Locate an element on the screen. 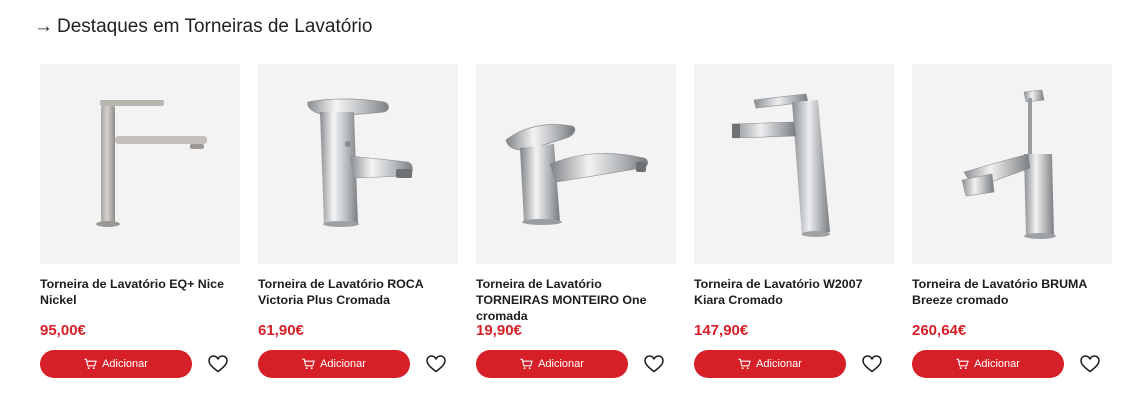 The width and height of the screenshot is (1148, 400). product-price: 260,64€ is located at coordinates (939, 330).